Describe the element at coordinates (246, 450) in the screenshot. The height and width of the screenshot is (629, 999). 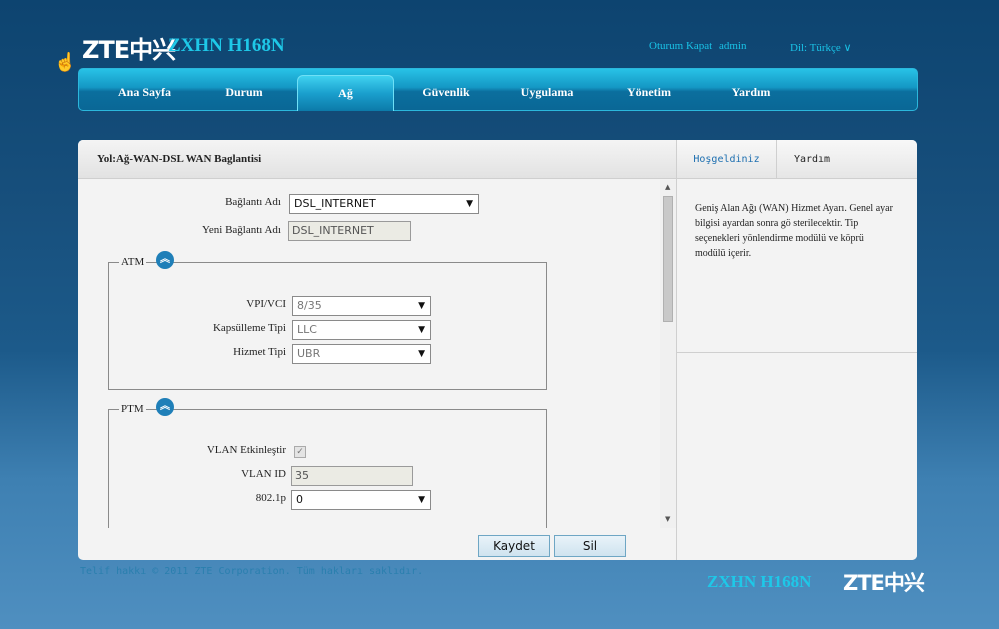
I see `vlan-enable-label: VLAN Etkinleştir` at that location.